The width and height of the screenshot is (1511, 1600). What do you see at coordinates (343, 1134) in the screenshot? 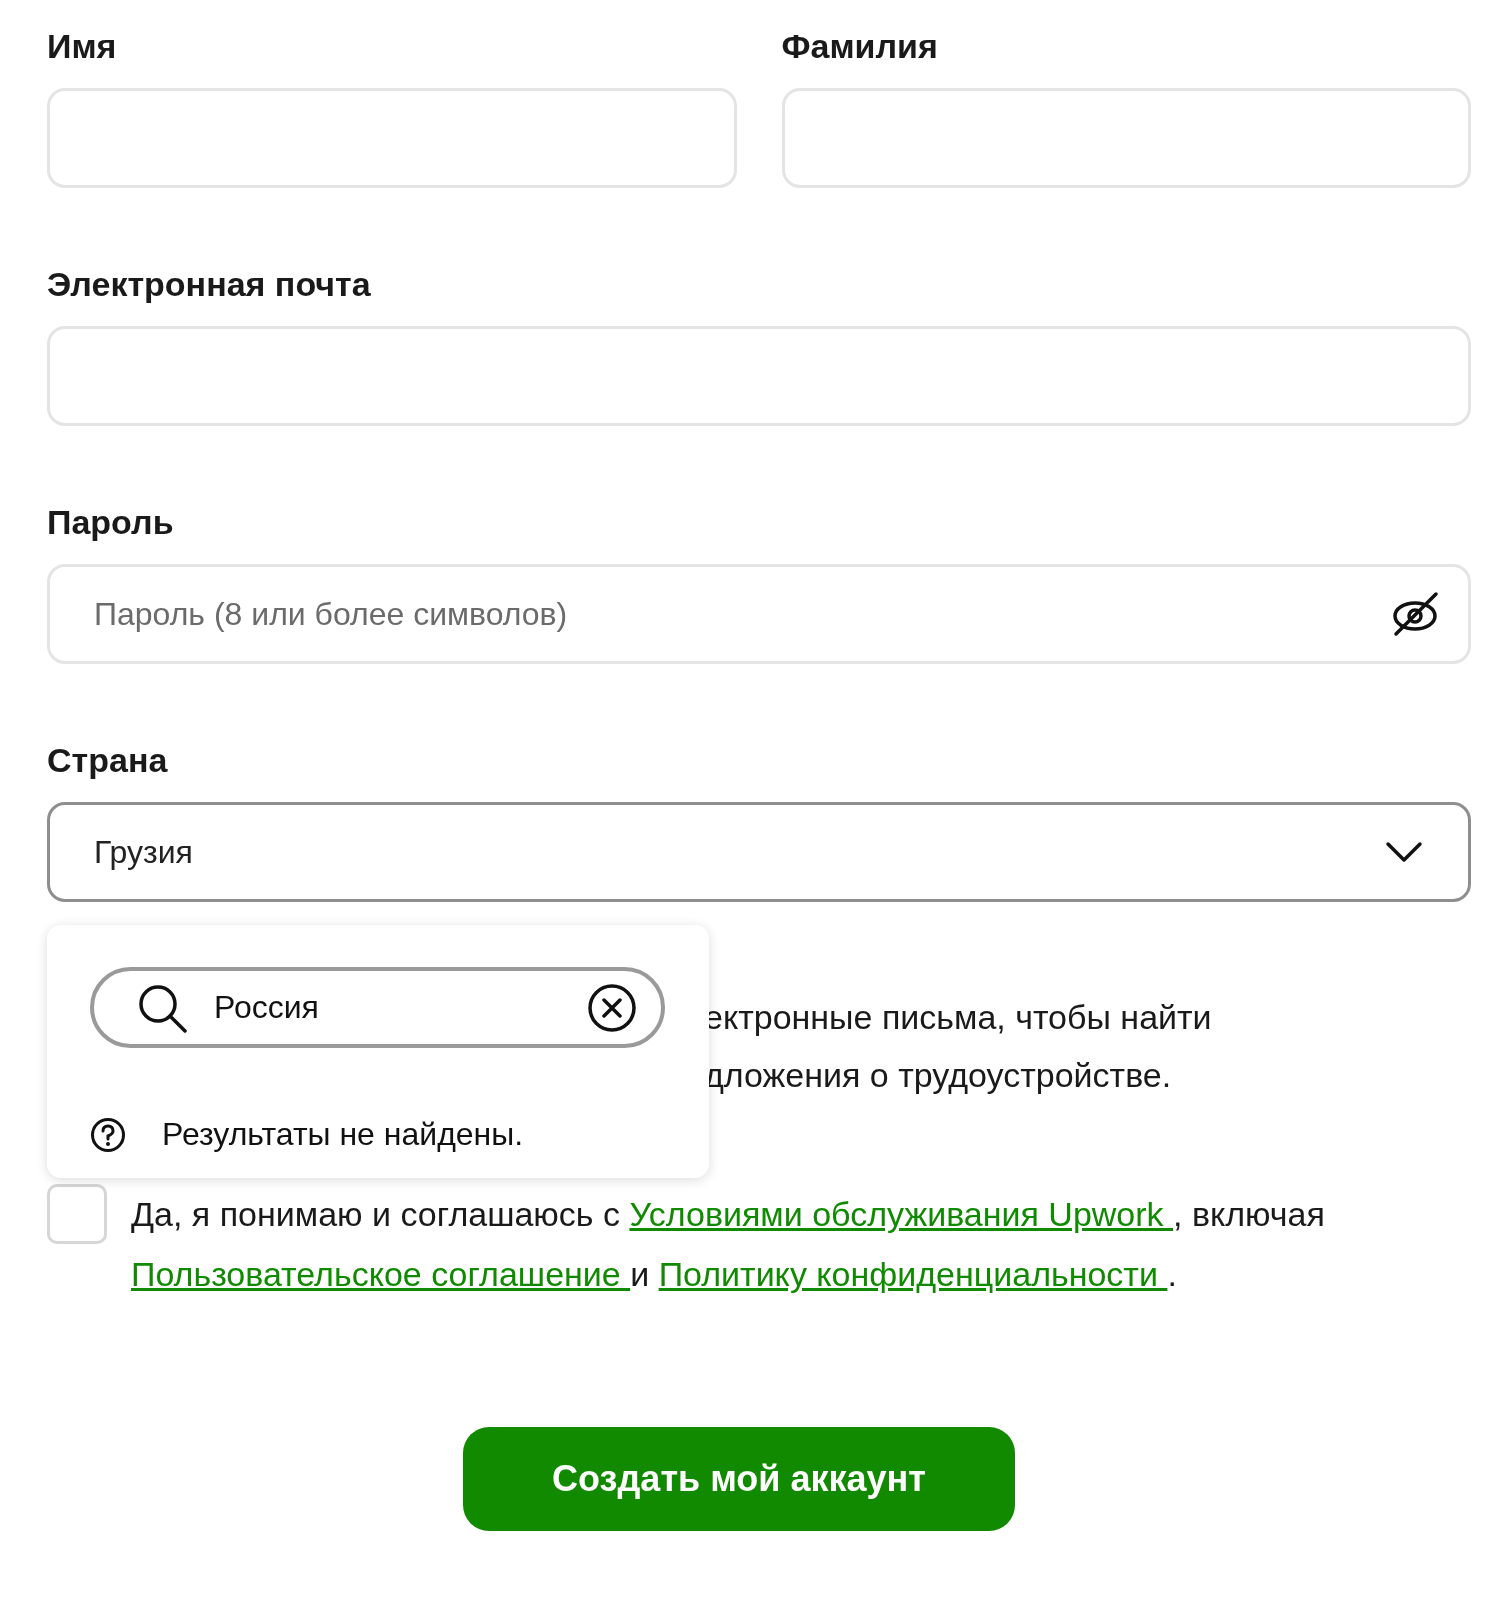
I see `no-results-text: Результаты не найдены.` at bounding box center [343, 1134].